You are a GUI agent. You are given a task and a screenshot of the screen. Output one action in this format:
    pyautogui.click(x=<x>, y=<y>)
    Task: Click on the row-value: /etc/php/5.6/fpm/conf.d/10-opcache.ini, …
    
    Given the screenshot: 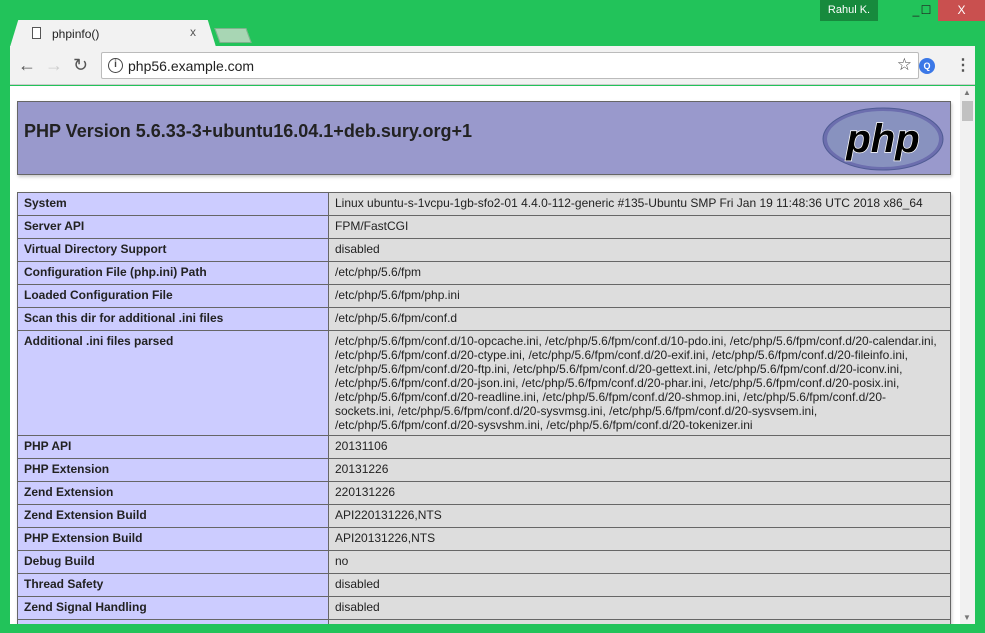 What is the action you would take?
    pyautogui.click(x=639, y=383)
    